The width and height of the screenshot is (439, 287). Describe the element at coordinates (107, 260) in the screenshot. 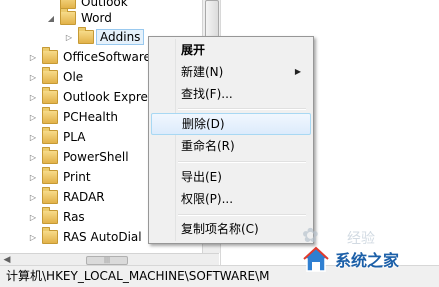

I see `scrollbar-grip: |||` at that location.